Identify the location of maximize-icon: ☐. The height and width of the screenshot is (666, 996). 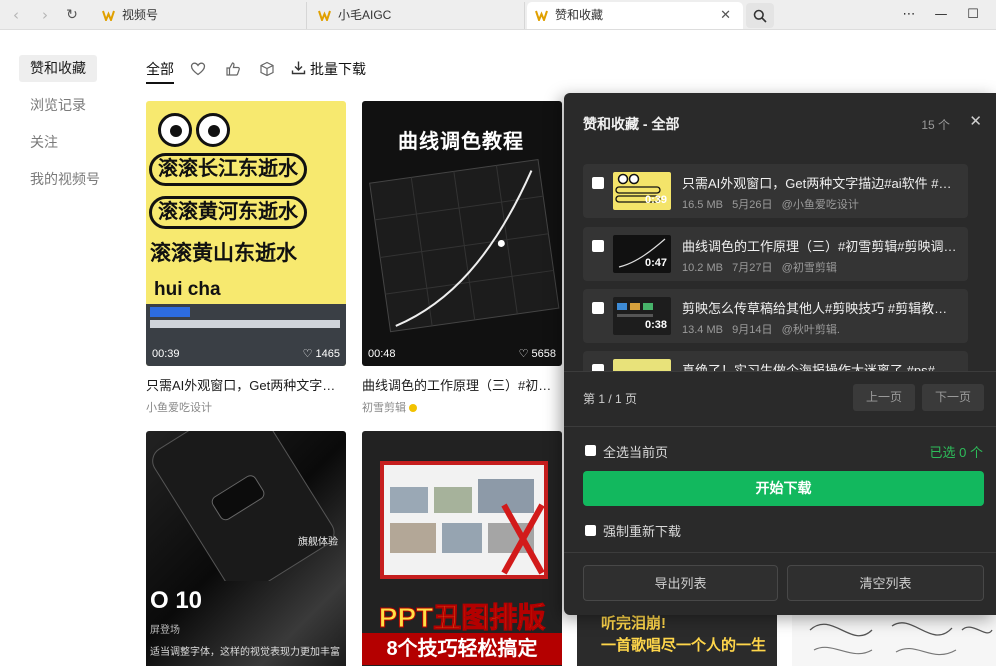
(973, 15).